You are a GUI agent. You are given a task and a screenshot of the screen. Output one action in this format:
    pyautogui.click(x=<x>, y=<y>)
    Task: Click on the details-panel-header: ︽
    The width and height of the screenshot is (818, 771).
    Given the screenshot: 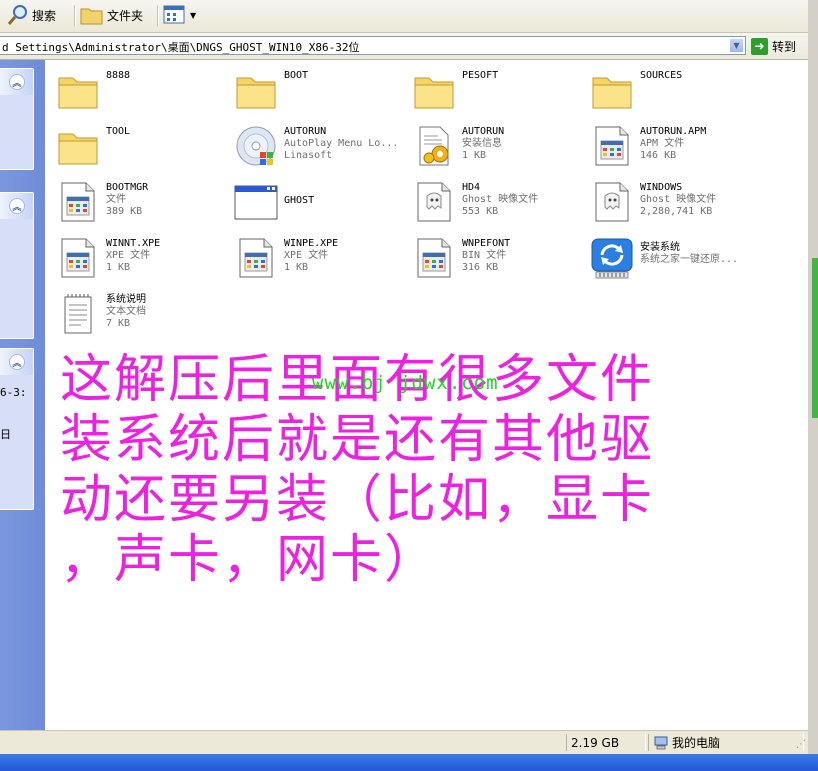 What is the action you would take?
    pyautogui.click(x=16, y=362)
    